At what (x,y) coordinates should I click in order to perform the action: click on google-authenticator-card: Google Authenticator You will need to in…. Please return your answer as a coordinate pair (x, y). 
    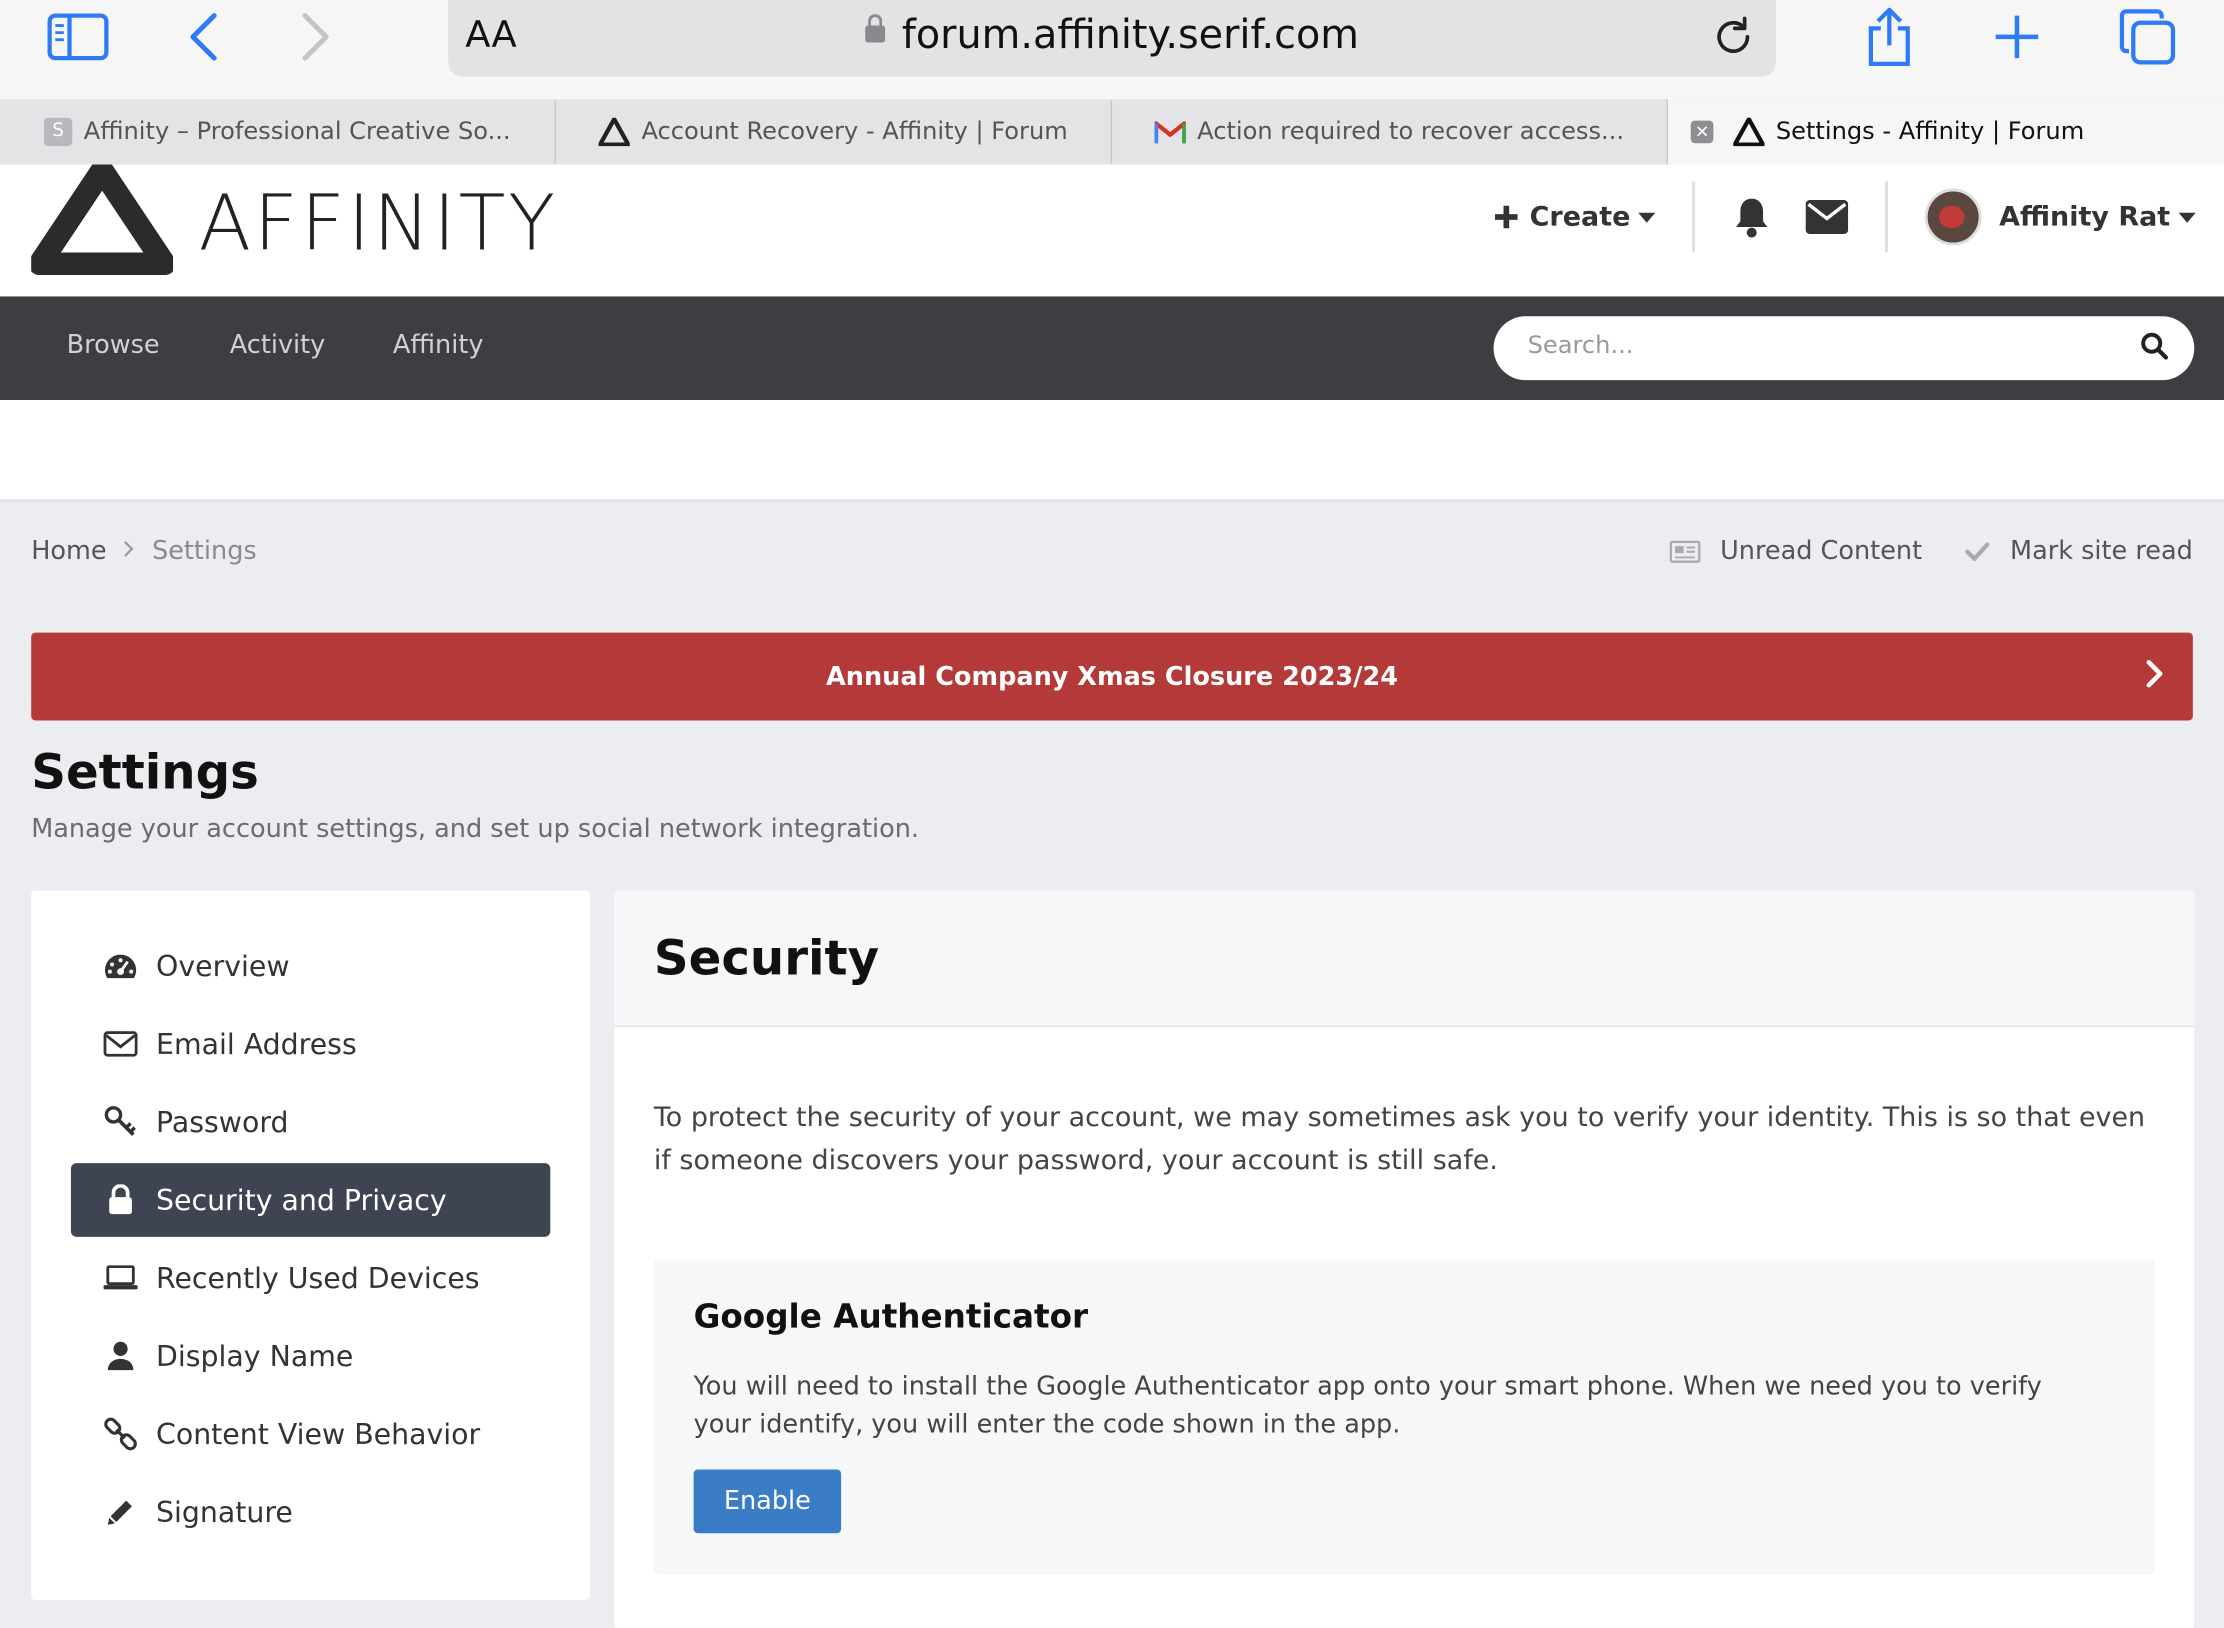
    Looking at the image, I should click on (1404, 1417).